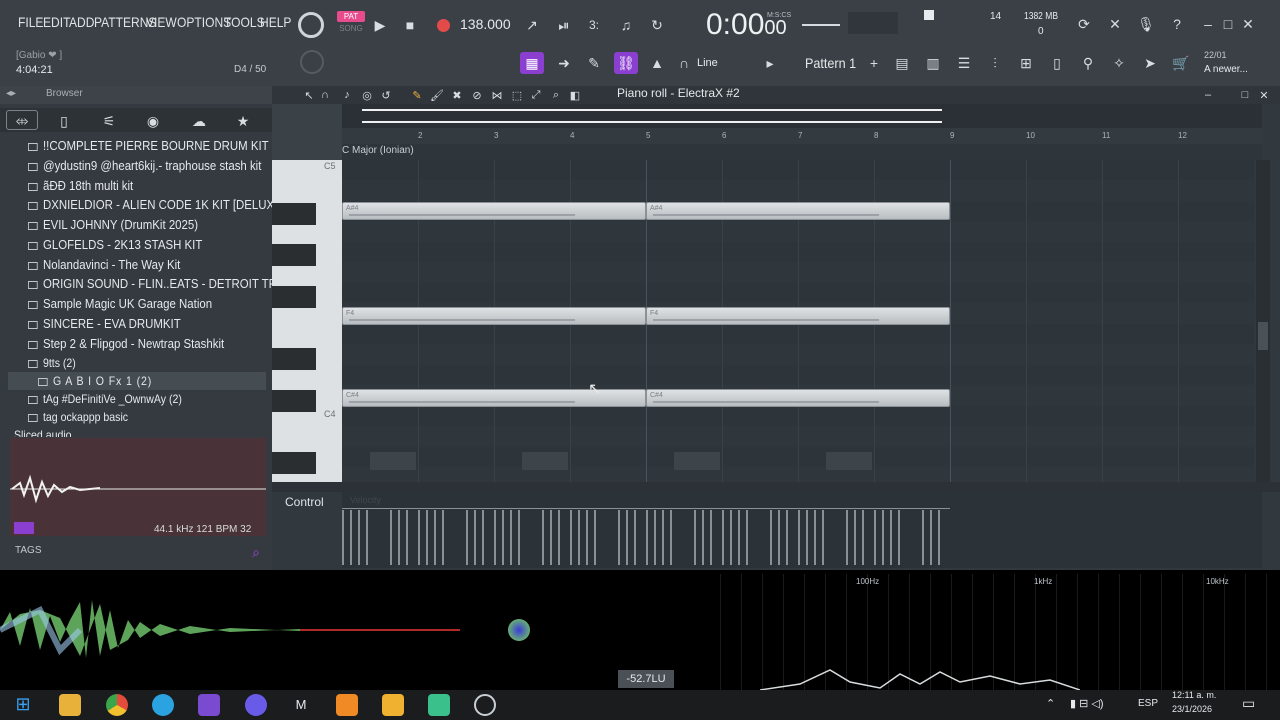 Image resolution: width=1280 pixels, height=720 pixels. Describe the element at coordinates (1248, 24) in the screenshot. I see `close-icon: ✕` at that location.